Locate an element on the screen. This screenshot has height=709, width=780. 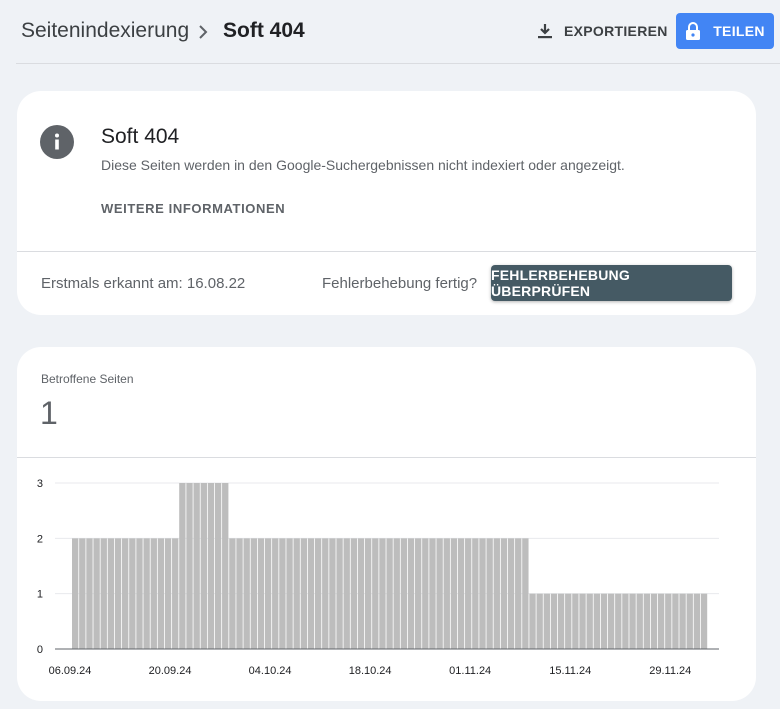
more-info-link: WEITERE INFORMATIONEN is located at coordinates (193, 208).